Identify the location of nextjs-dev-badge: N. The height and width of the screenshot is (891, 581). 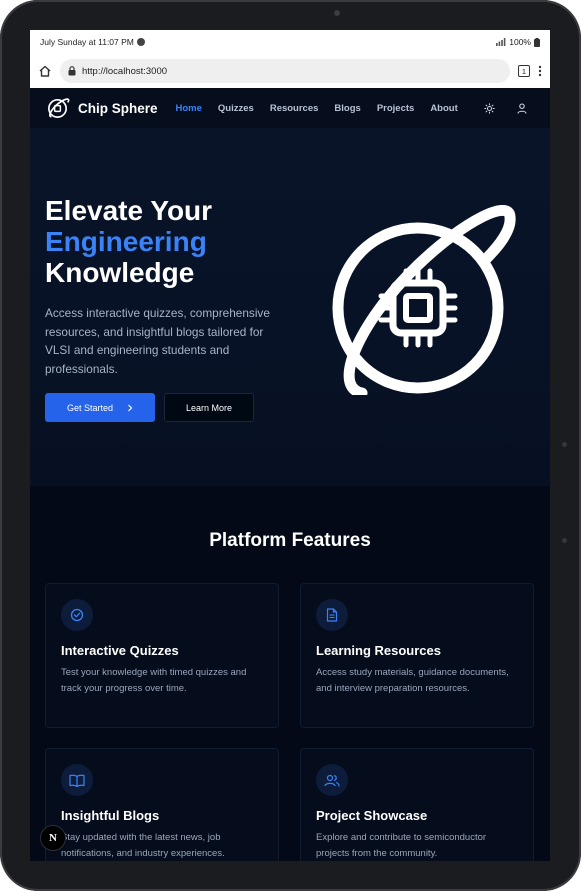
(53, 838).